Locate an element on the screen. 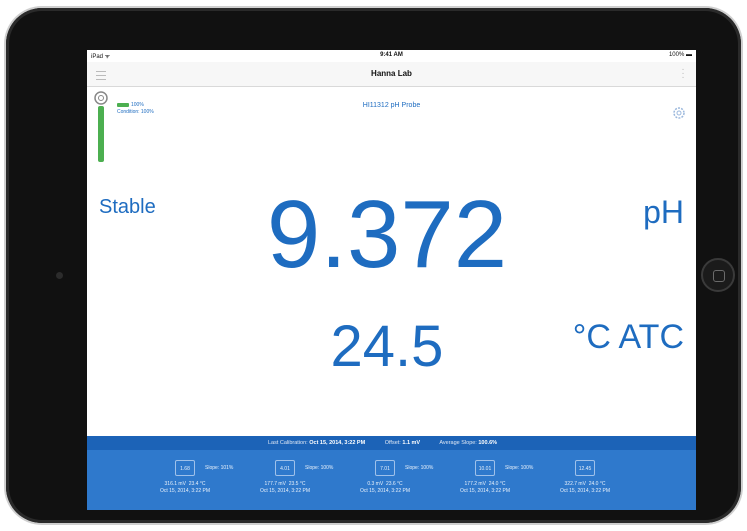  gear-icon is located at coordinates (679, 113).